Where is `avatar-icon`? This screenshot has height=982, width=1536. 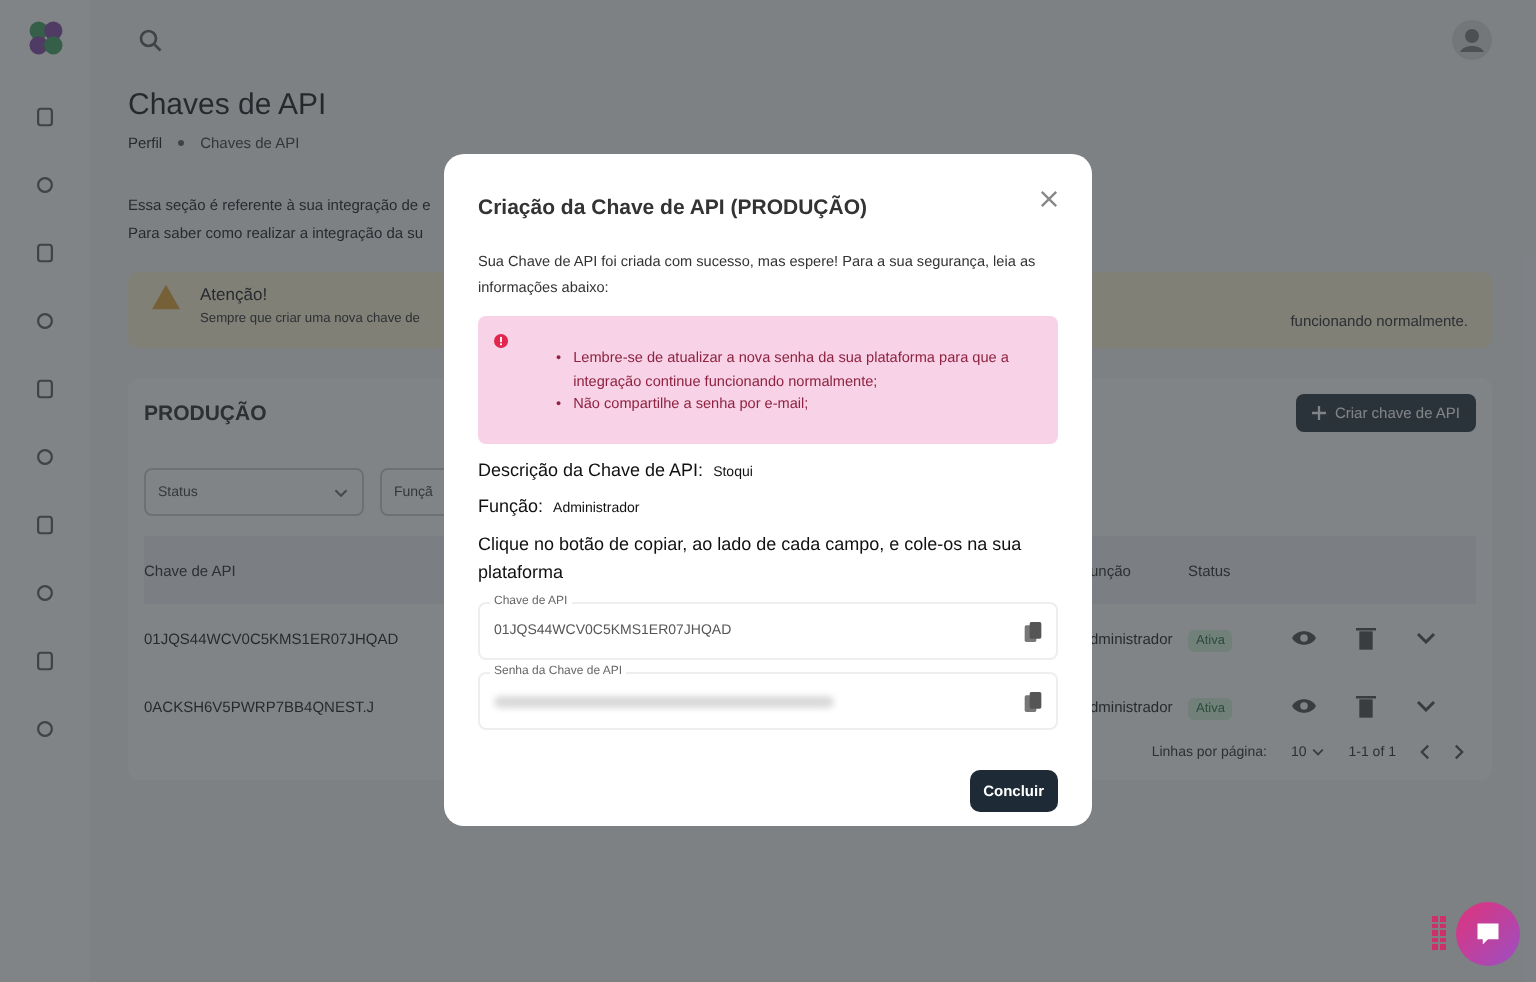 avatar-icon is located at coordinates (1472, 40).